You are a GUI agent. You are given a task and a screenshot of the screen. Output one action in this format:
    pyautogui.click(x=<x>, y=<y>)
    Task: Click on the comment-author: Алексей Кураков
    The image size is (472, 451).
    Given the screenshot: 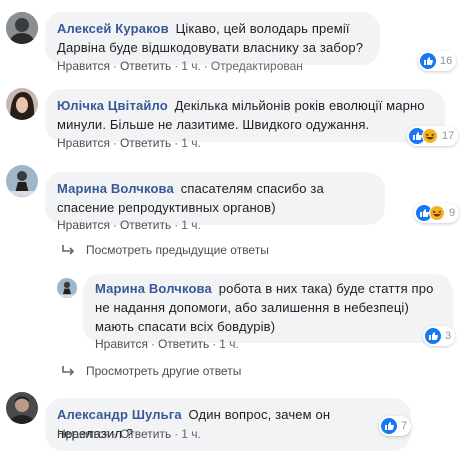 What is the action you would take?
    pyautogui.click(x=113, y=28)
    